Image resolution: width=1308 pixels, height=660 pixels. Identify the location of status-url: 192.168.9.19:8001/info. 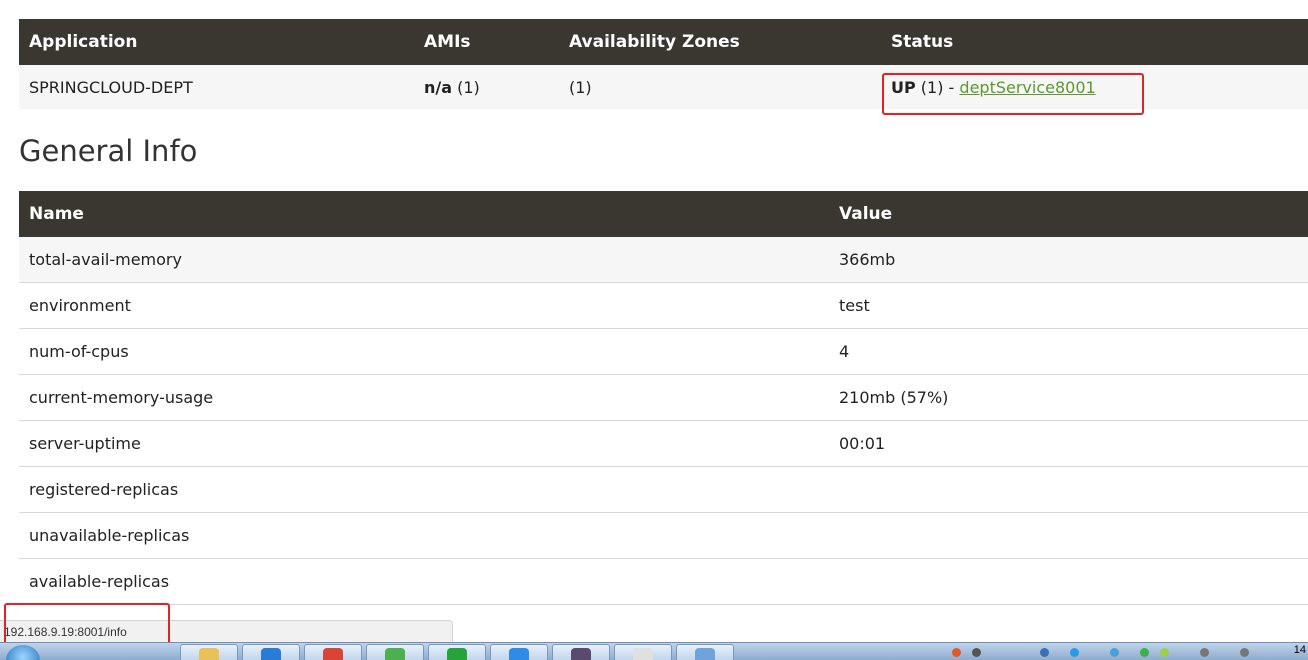
(65, 632).